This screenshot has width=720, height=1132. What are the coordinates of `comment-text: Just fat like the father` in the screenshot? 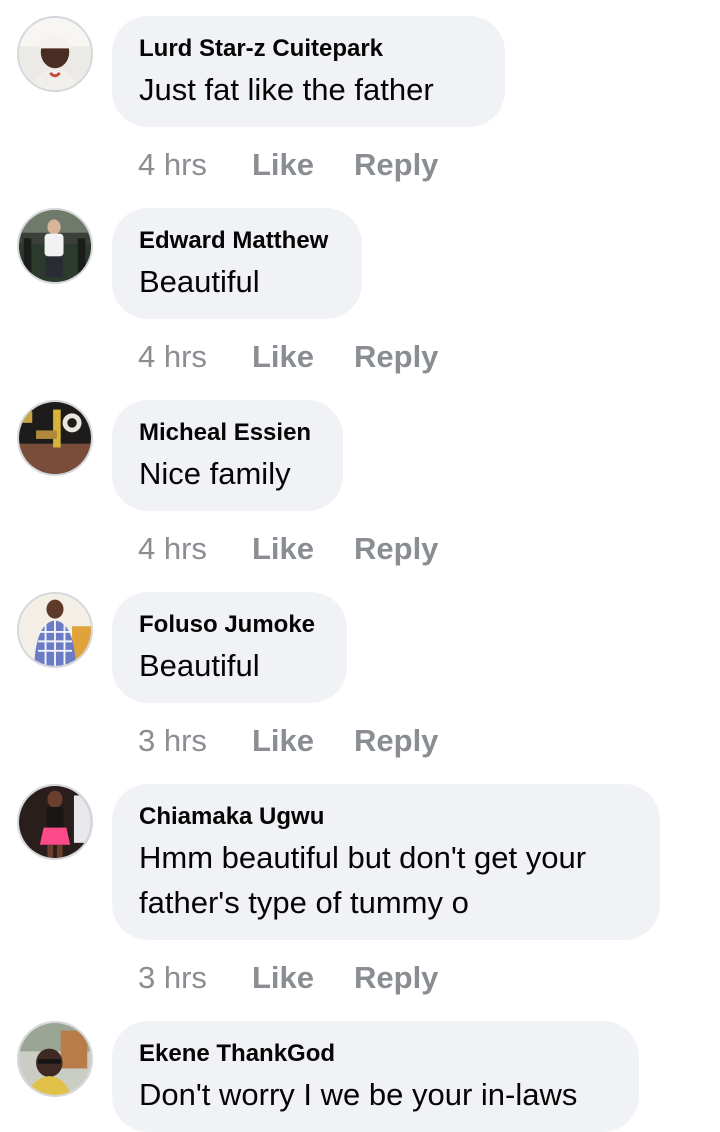 It's located at (286, 89).